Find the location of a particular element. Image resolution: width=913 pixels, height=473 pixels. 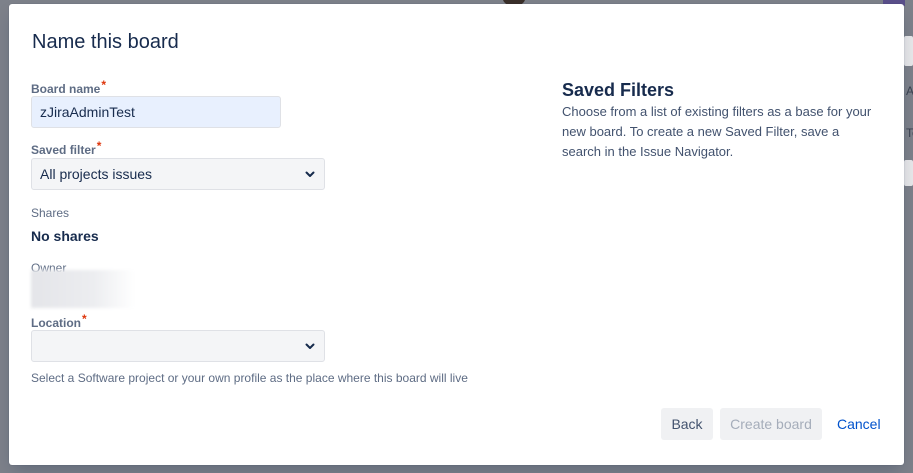

saved-filter-label-text: Saved filter is located at coordinates (63, 150).